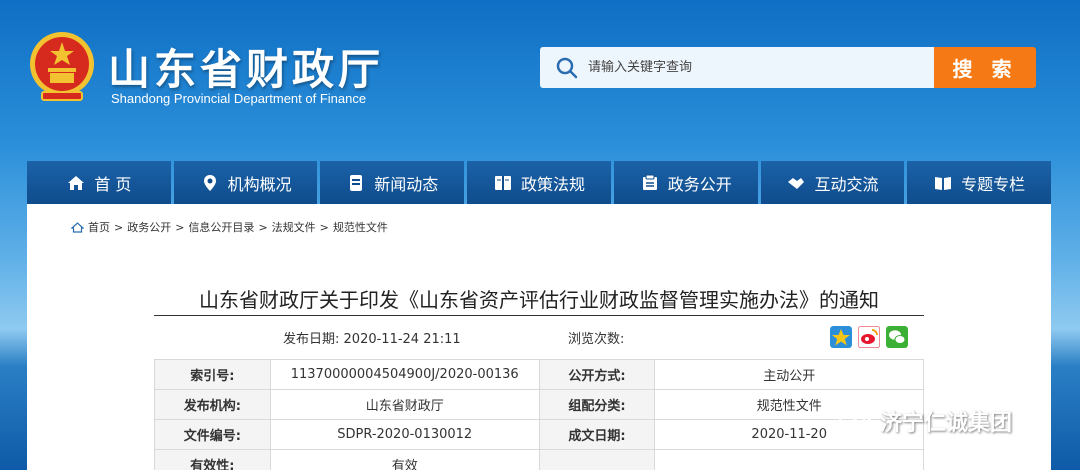 The height and width of the screenshot is (470, 1080). I want to click on nav-label: 互动交流, so click(846, 184).